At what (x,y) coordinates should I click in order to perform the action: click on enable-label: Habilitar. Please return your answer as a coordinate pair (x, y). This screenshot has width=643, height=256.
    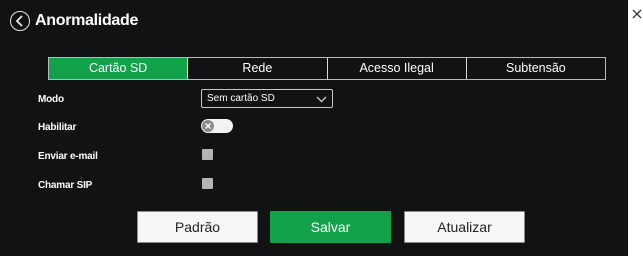
    Looking at the image, I should click on (57, 127).